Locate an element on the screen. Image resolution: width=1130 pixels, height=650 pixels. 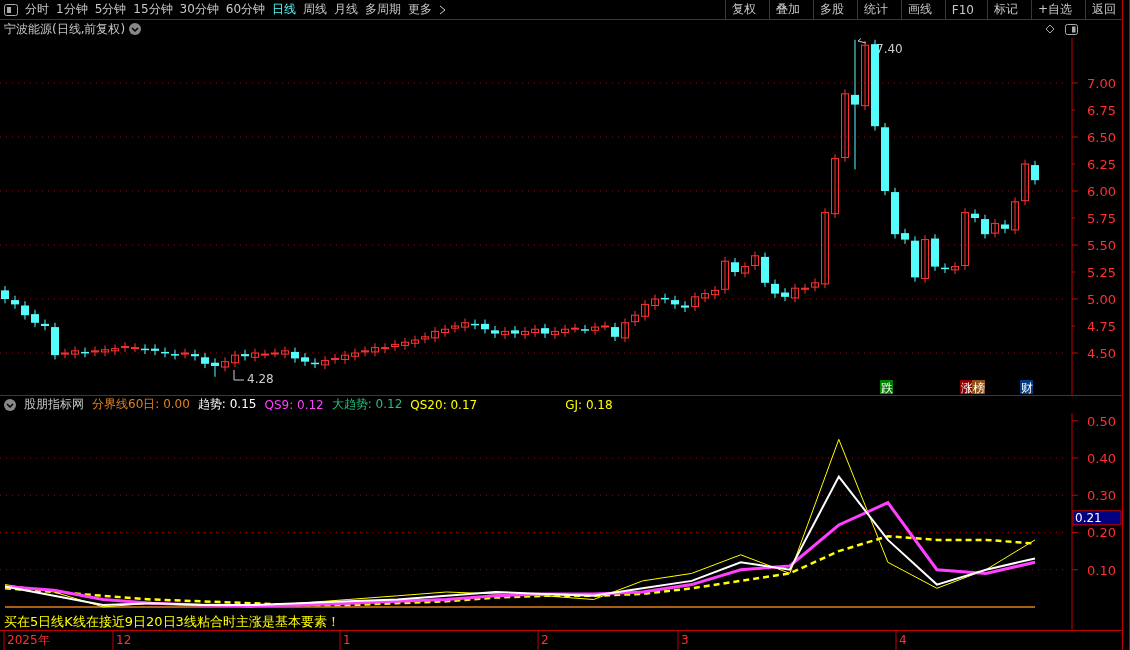
price-axis-label: 5.50 is located at coordinates (1101, 245).